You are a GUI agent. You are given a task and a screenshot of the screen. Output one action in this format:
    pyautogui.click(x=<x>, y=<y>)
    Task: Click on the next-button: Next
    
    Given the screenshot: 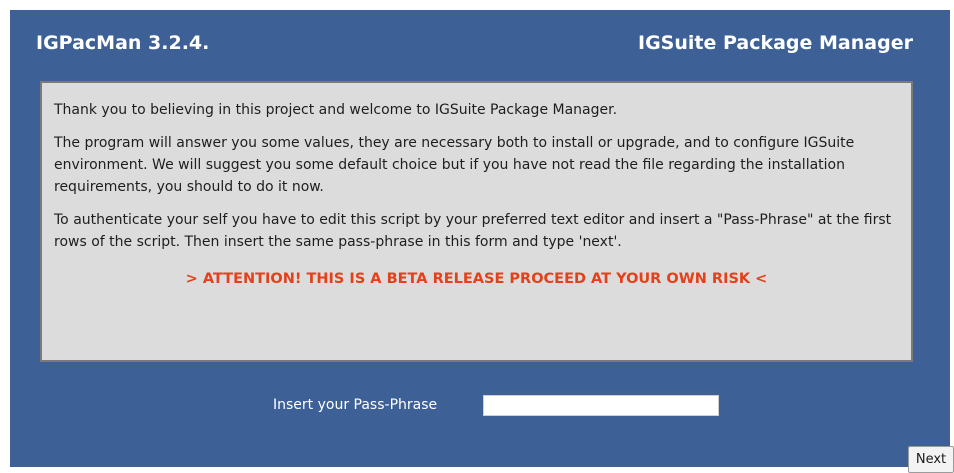 What is the action you would take?
    pyautogui.click(x=931, y=459)
    